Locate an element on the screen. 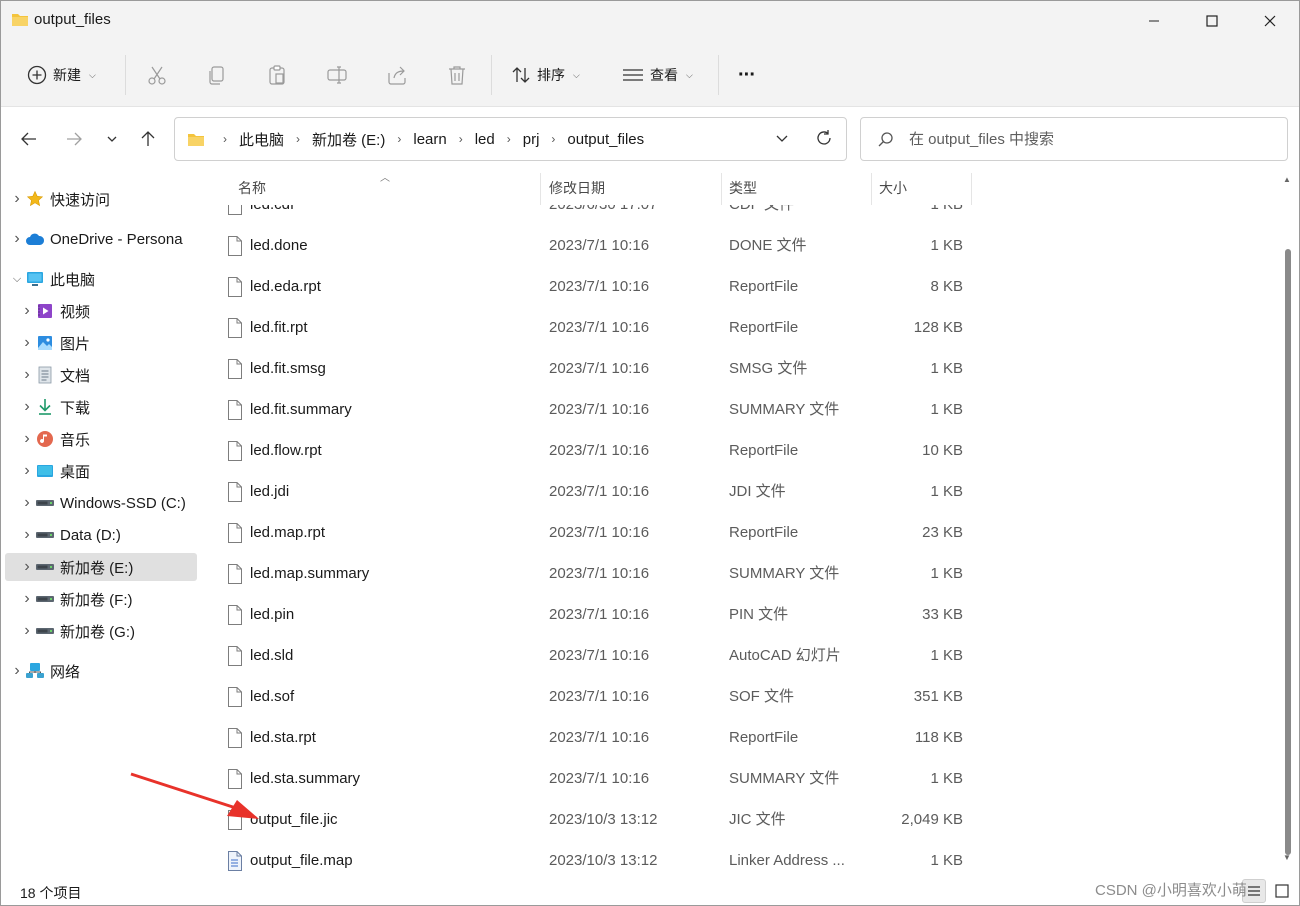  details-view-icon is located at coordinates (1254, 891).